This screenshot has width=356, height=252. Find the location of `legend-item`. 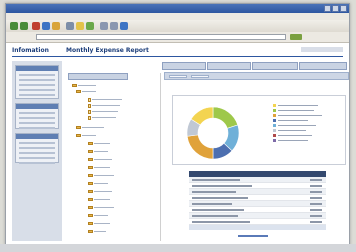

legend-item is located at coordinates (306, 140).